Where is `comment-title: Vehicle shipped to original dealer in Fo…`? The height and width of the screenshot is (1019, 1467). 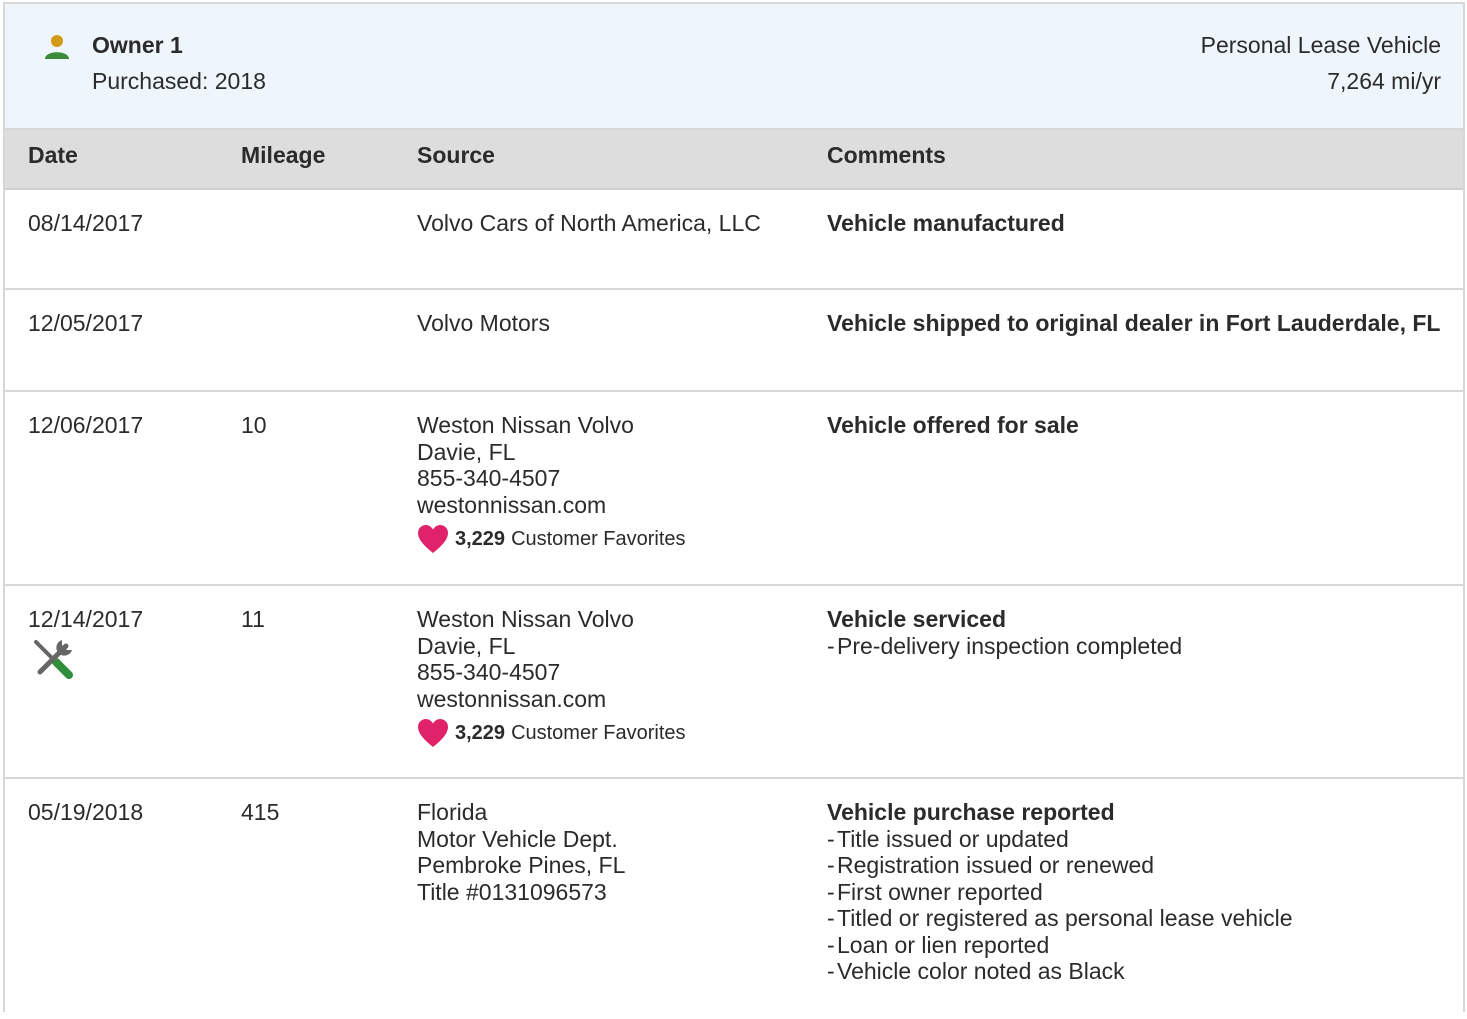 comment-title: Vehicle shipped to original dealer in Fo… is located at coordinates (1134, 323).